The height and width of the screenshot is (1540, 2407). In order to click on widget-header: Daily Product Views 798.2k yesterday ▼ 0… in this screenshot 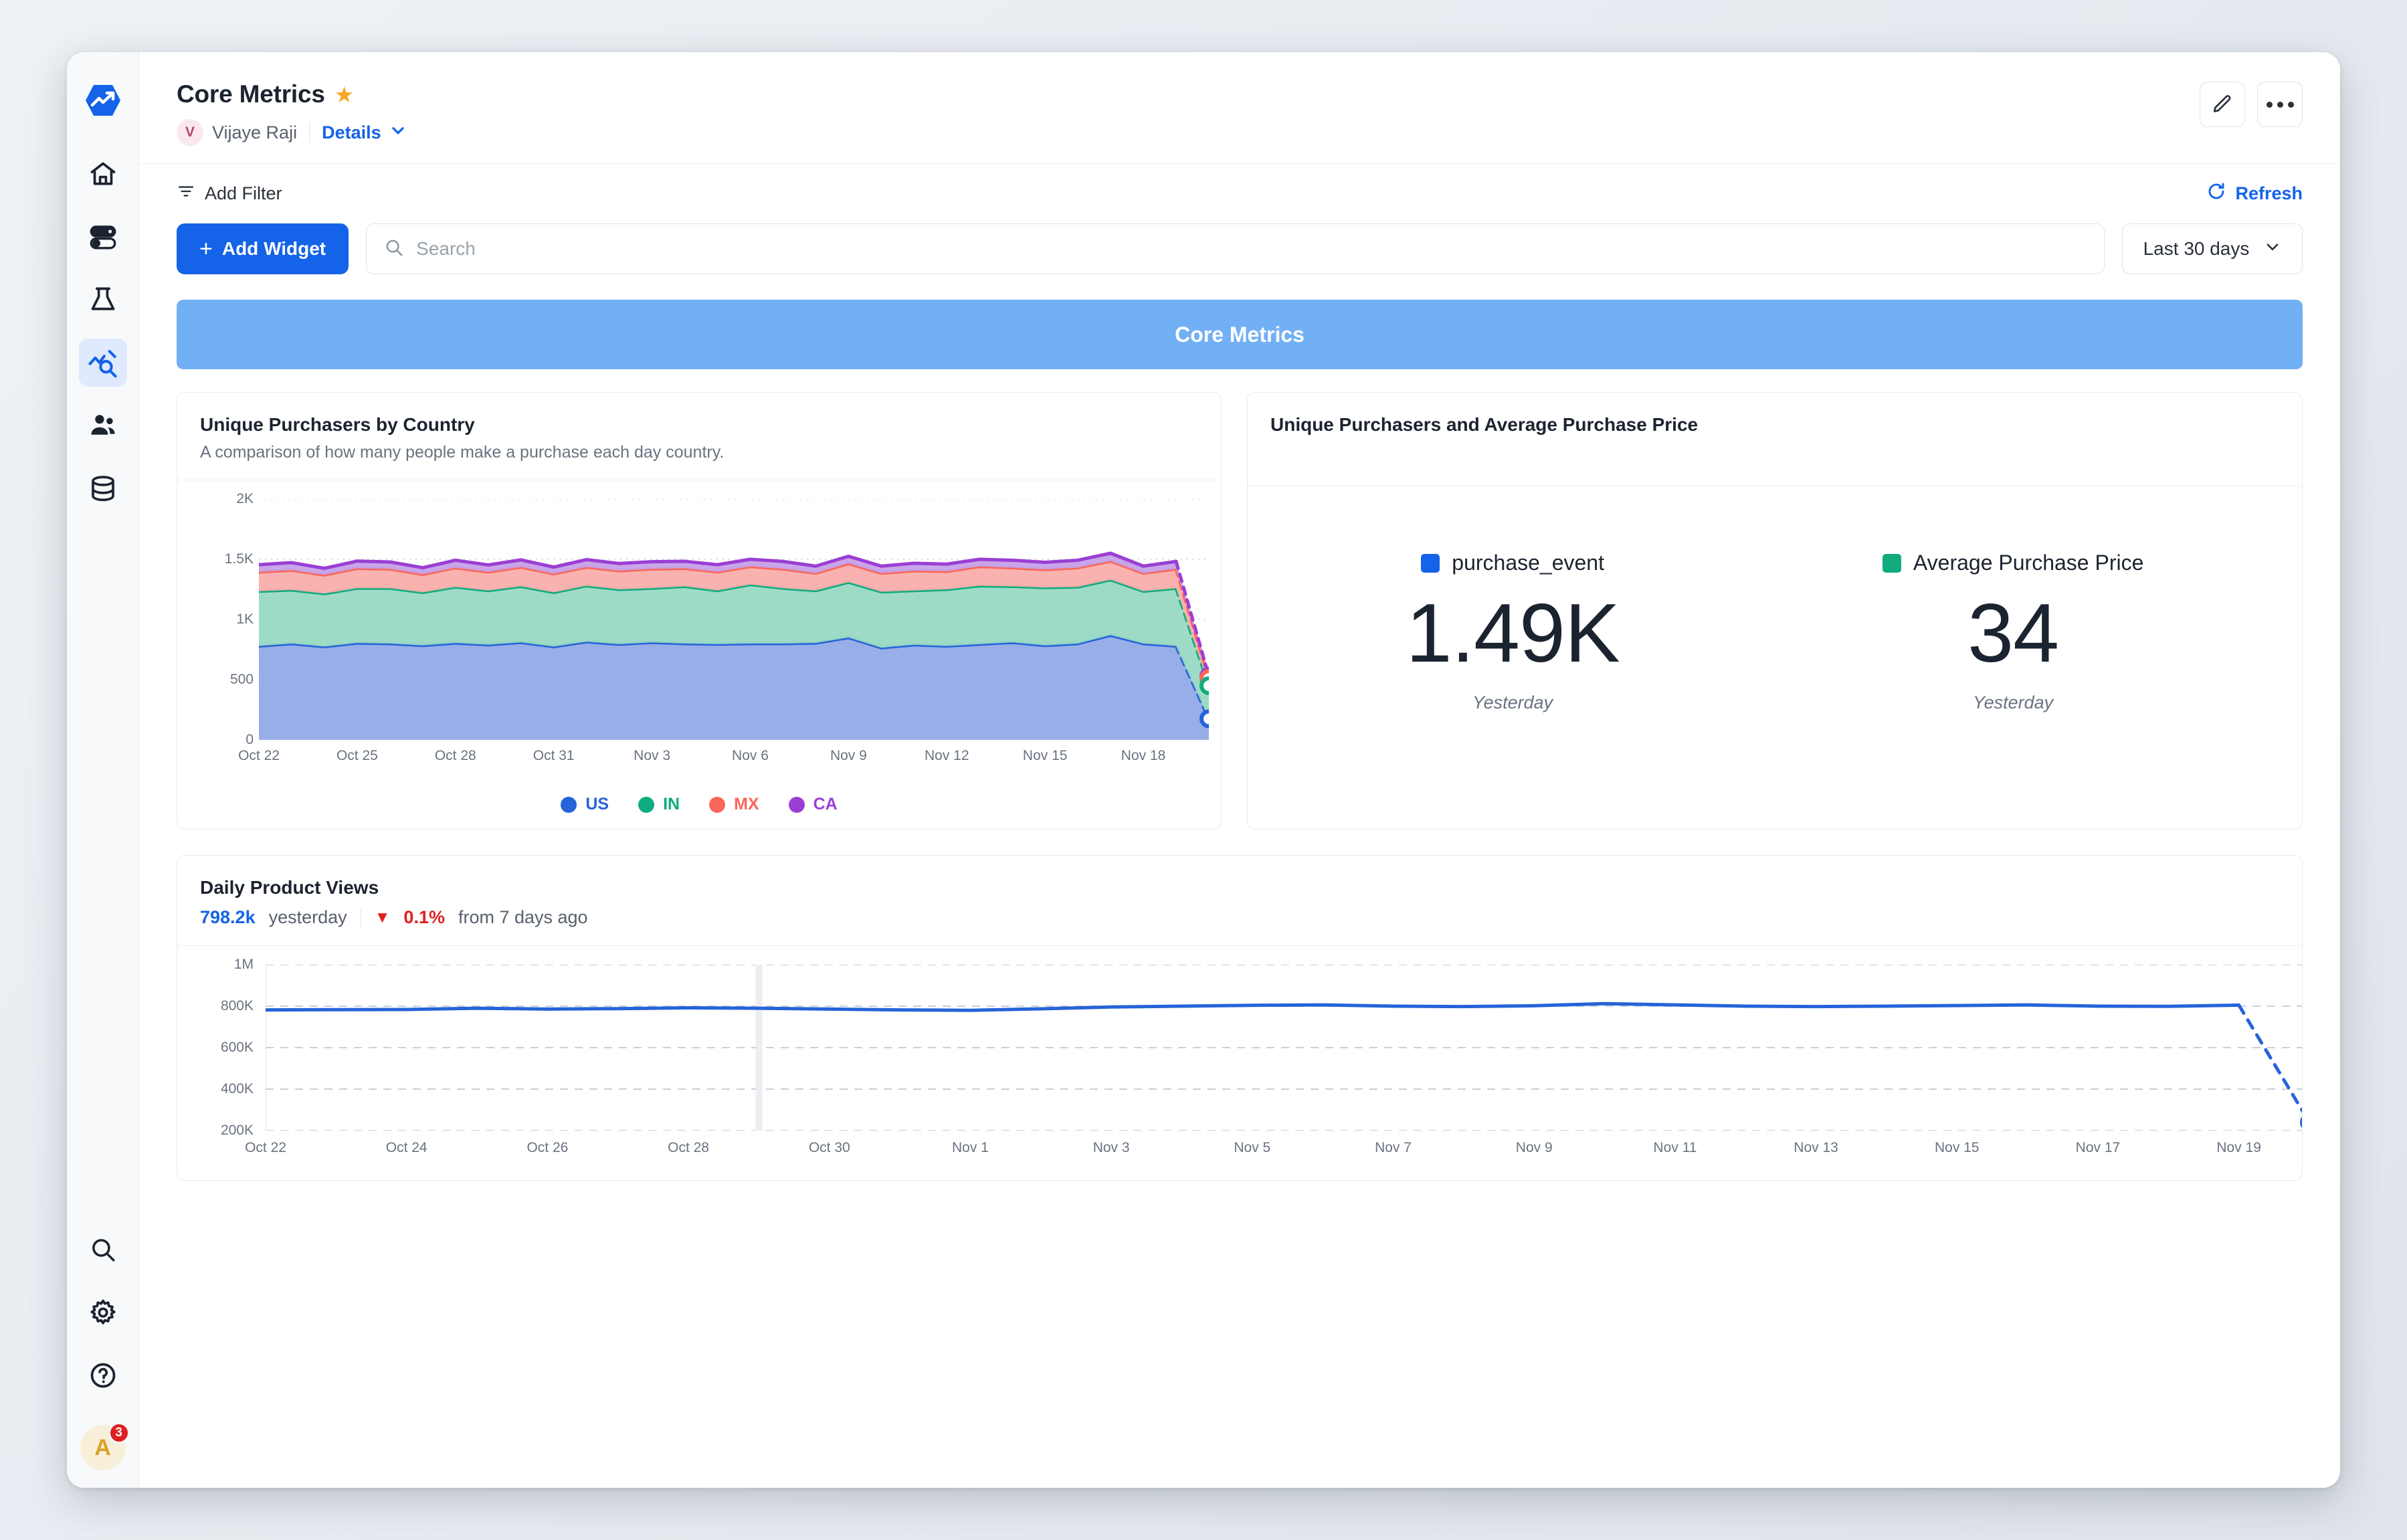, I will do `click(1239, 901)`.